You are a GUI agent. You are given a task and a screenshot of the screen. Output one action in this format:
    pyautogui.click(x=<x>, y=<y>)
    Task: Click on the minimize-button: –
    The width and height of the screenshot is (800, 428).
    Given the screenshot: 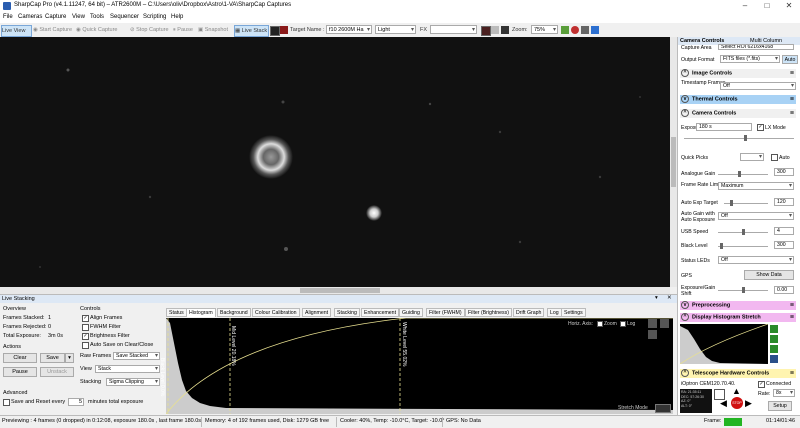 What is the action you would take?
    pyautogui.click(x=745, y=6)
    